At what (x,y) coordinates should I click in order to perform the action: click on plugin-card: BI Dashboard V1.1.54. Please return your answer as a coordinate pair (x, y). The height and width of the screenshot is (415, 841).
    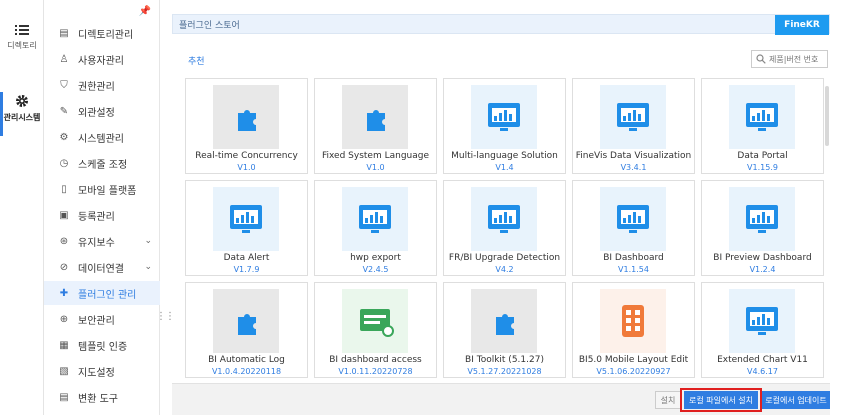
    Looking at the image, I should click on (633, 228).